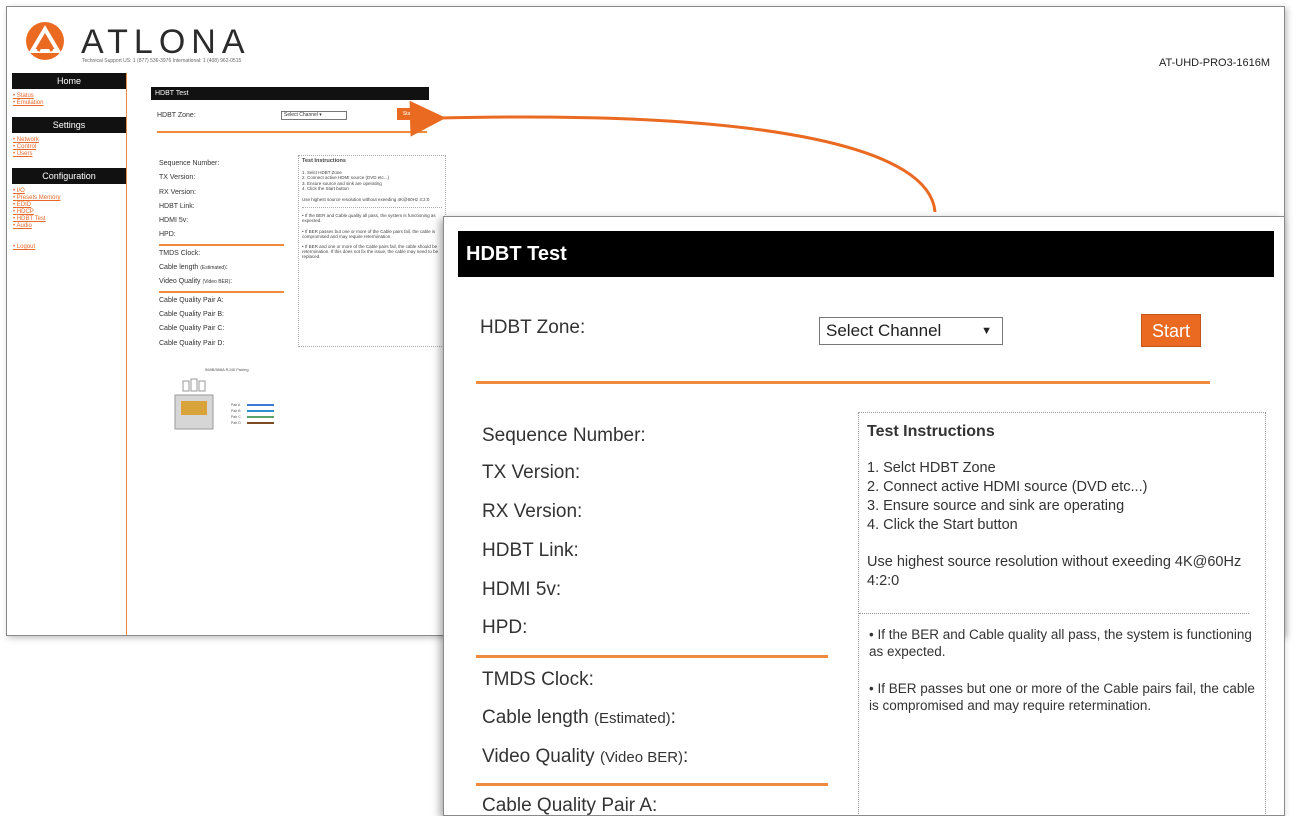  What do you see at coordinates (564, 435) in the screenshot?
I see `field-sequence-number: Sequence Number:` at bounding box center [564, 435].